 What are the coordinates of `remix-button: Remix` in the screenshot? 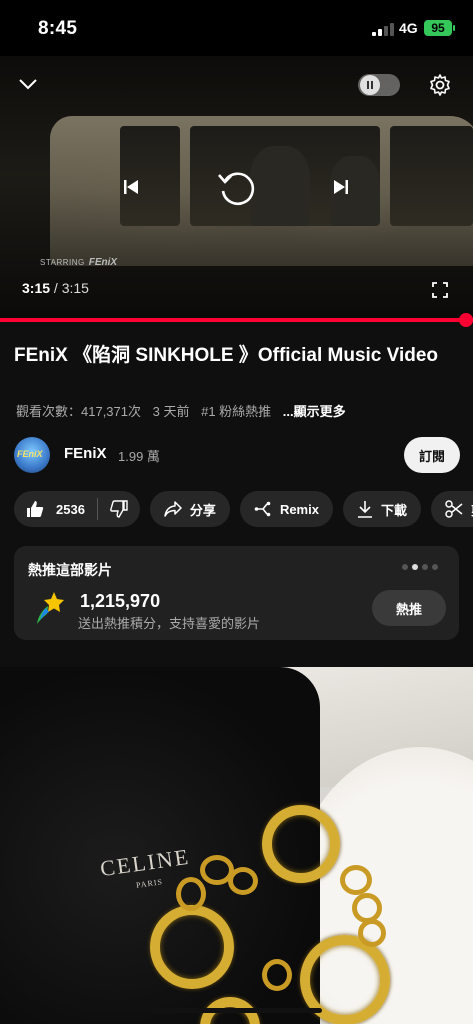 It's located at (286, 509).